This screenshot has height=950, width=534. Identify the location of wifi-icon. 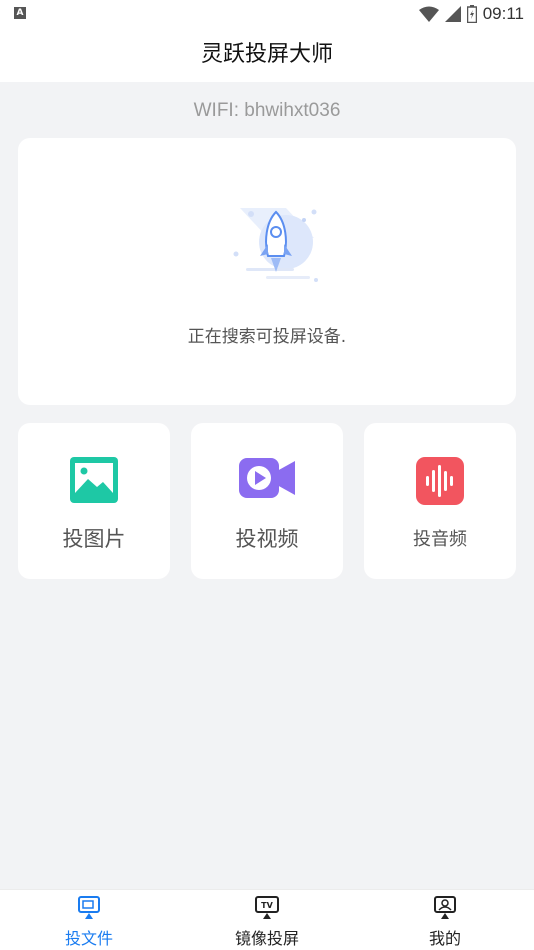
(428, 14).